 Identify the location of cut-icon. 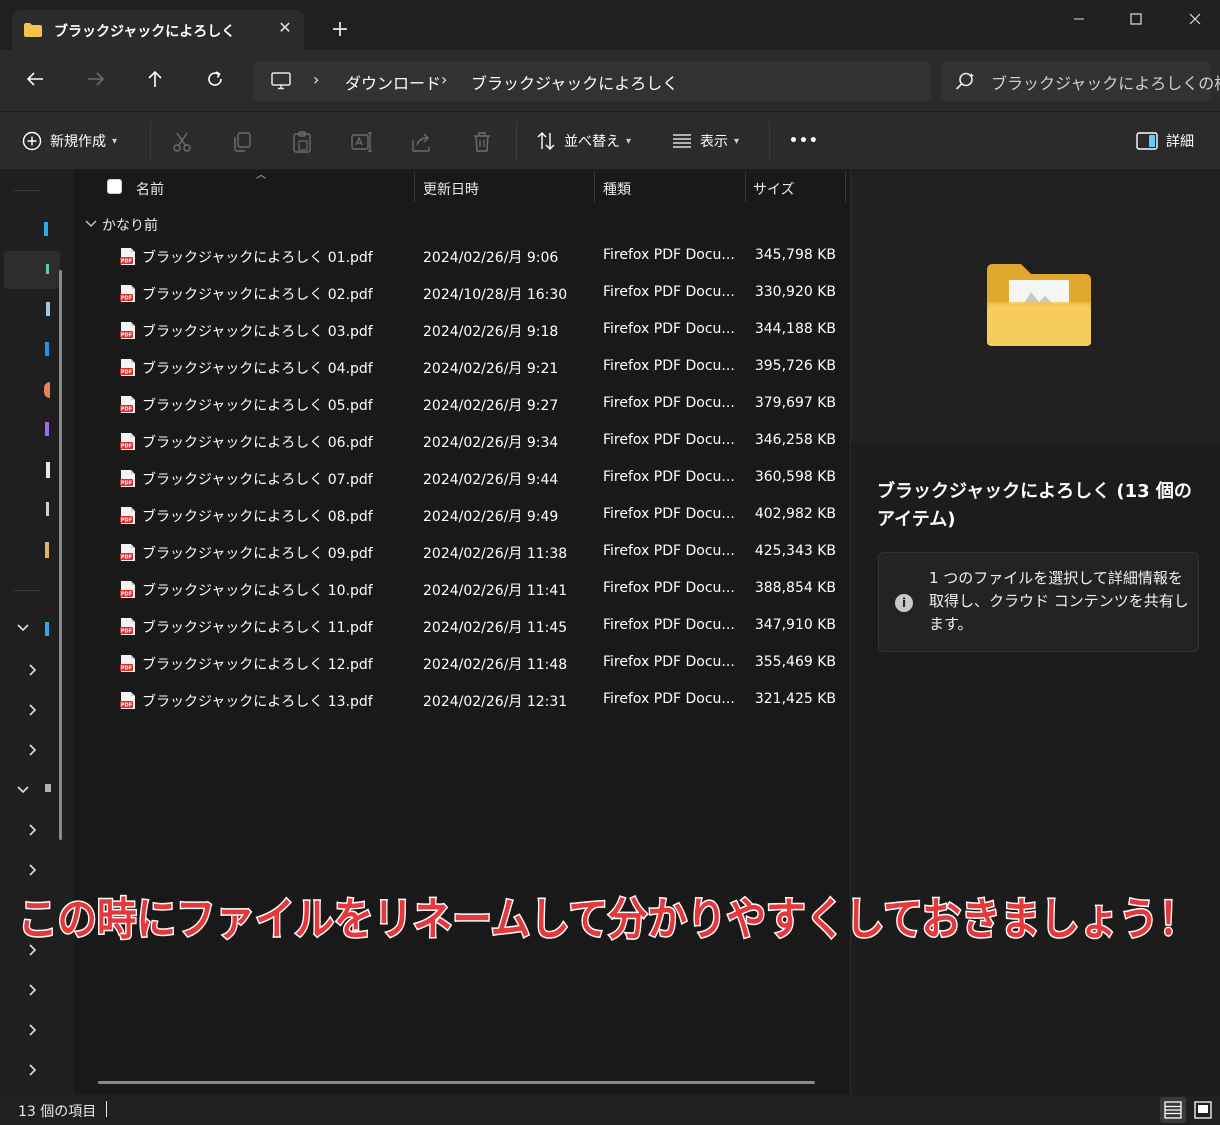
(182, 142).